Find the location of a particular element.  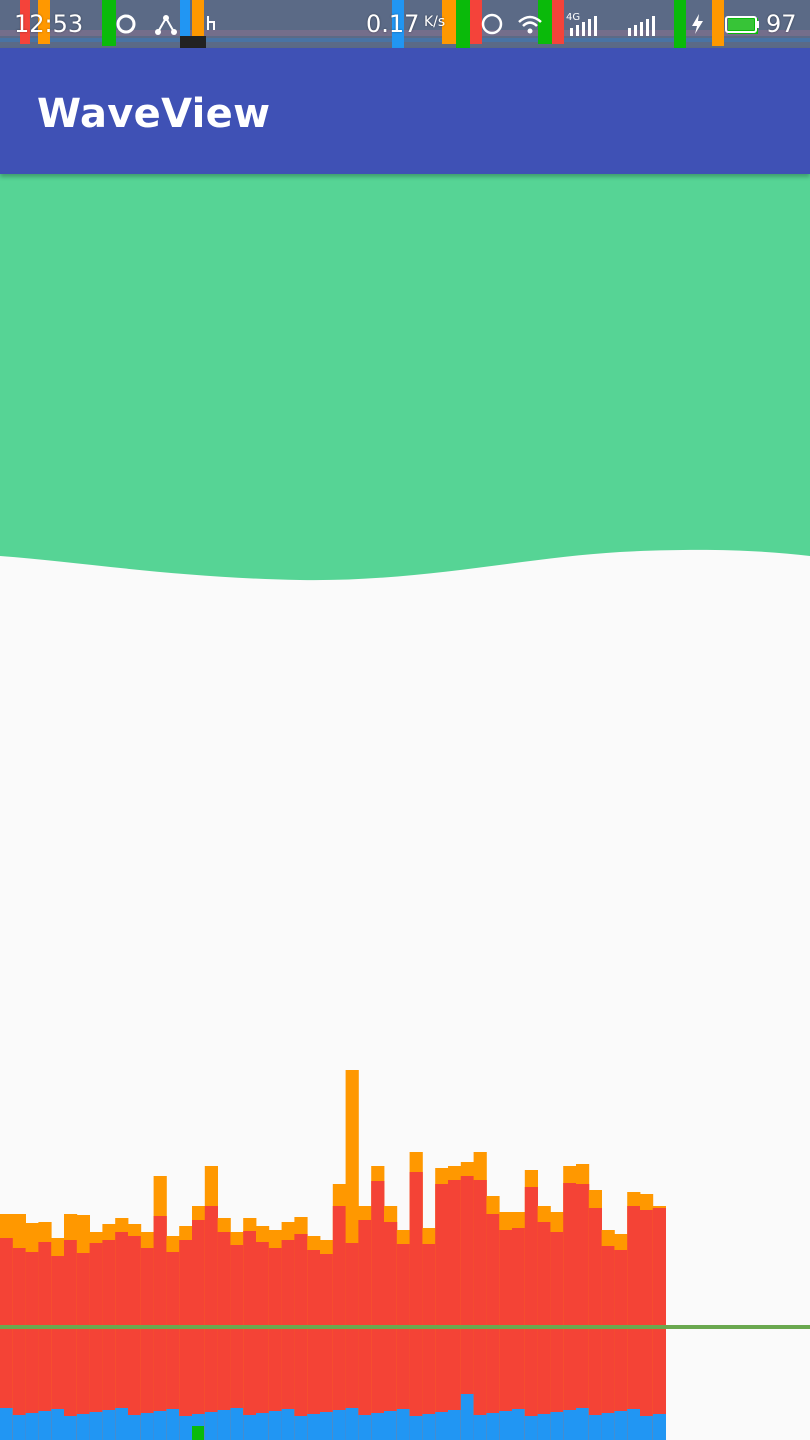

charging-icon is located at coordinates (697, 24).